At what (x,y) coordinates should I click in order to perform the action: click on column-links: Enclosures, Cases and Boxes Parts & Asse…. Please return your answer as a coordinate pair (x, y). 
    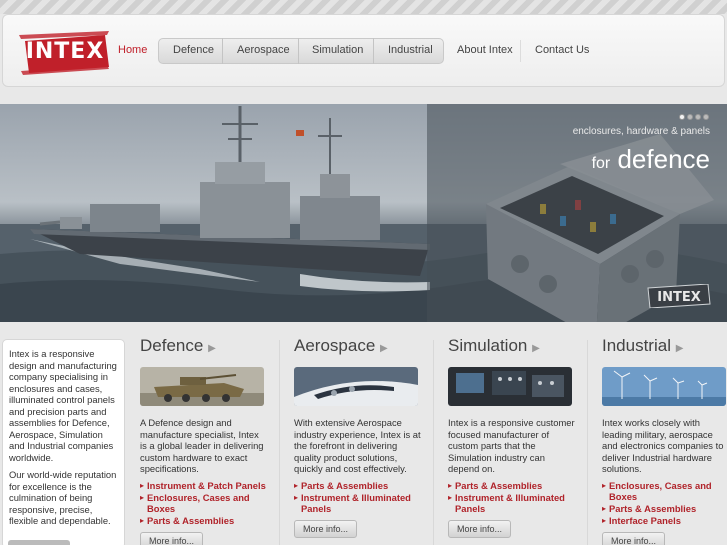
    Looking at the image, I should click on (664, 503).